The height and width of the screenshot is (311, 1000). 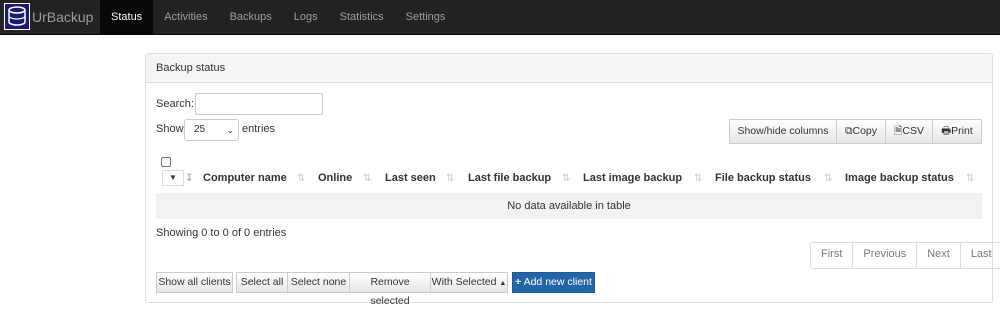 I want to click on with-selected-label: With Selected, so click(x=464, y=282).